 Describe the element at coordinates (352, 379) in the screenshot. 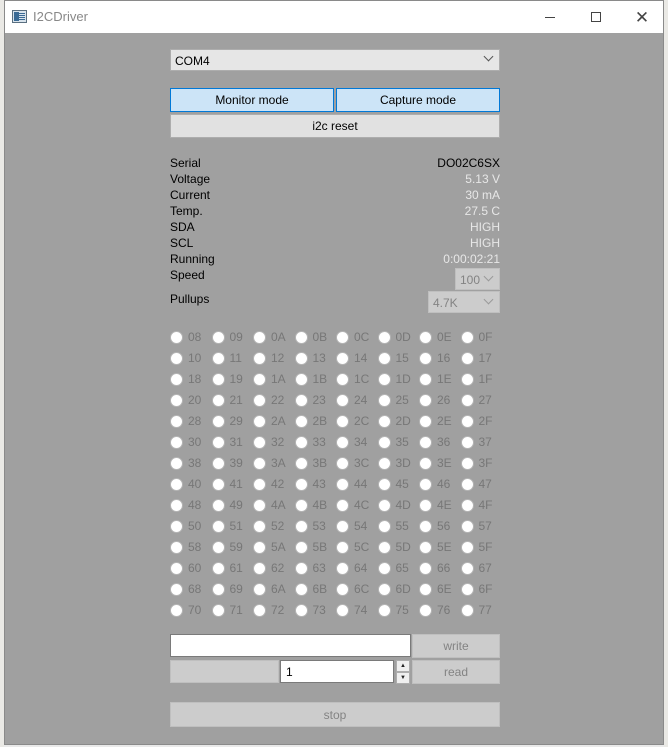

I see `address-radio: 1C` at that location.